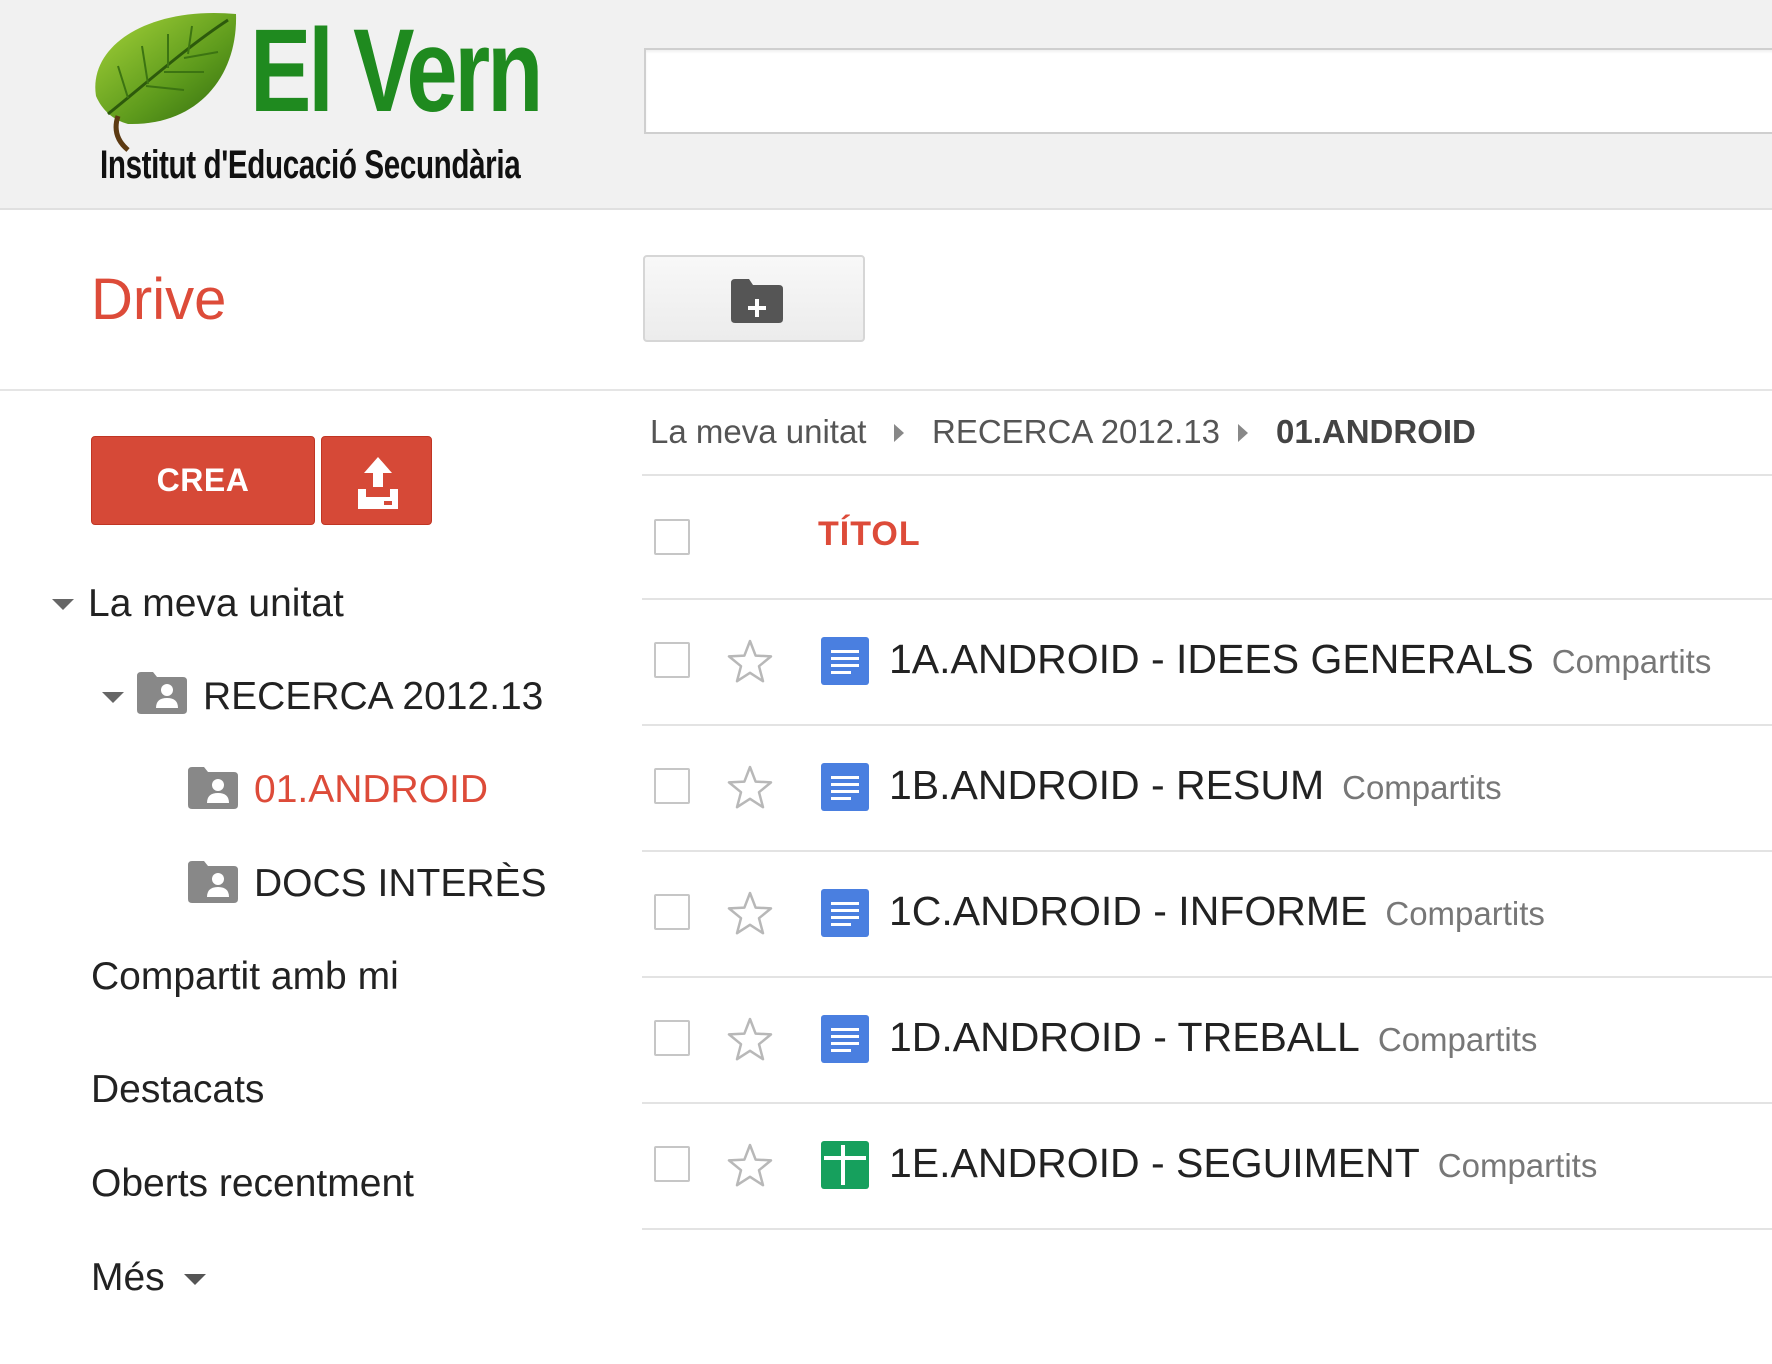 The width and height of the screenshot is (1772, 1364). What do you see at coordinates (886, 390) in the screenshot?
I see `header-divider` at bounding box center [886, 390].